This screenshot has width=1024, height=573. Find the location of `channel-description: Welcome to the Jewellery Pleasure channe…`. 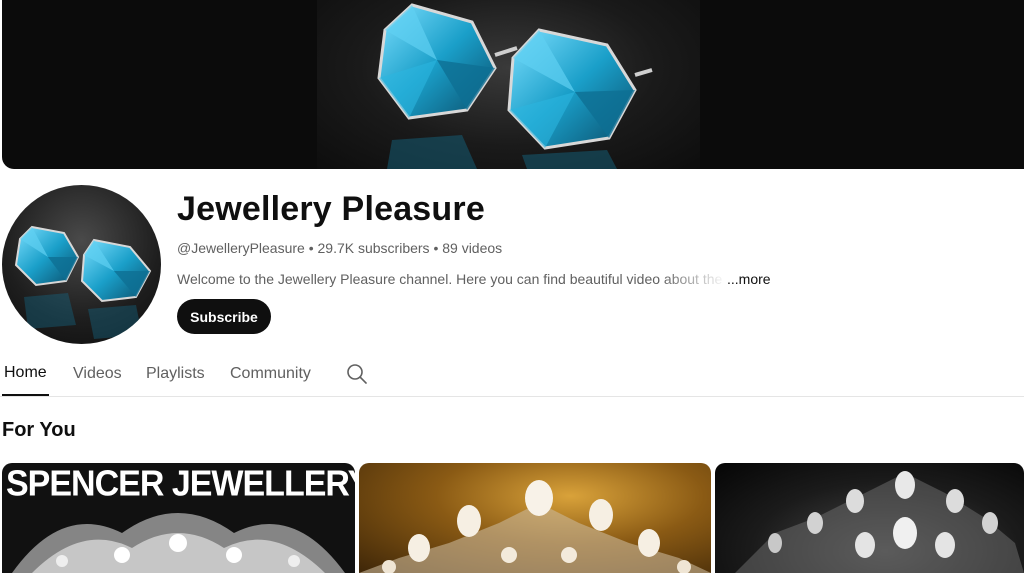

channel-description: Welcome to the Jewellery Pleasure channe… is located at coordinates (452, 279).